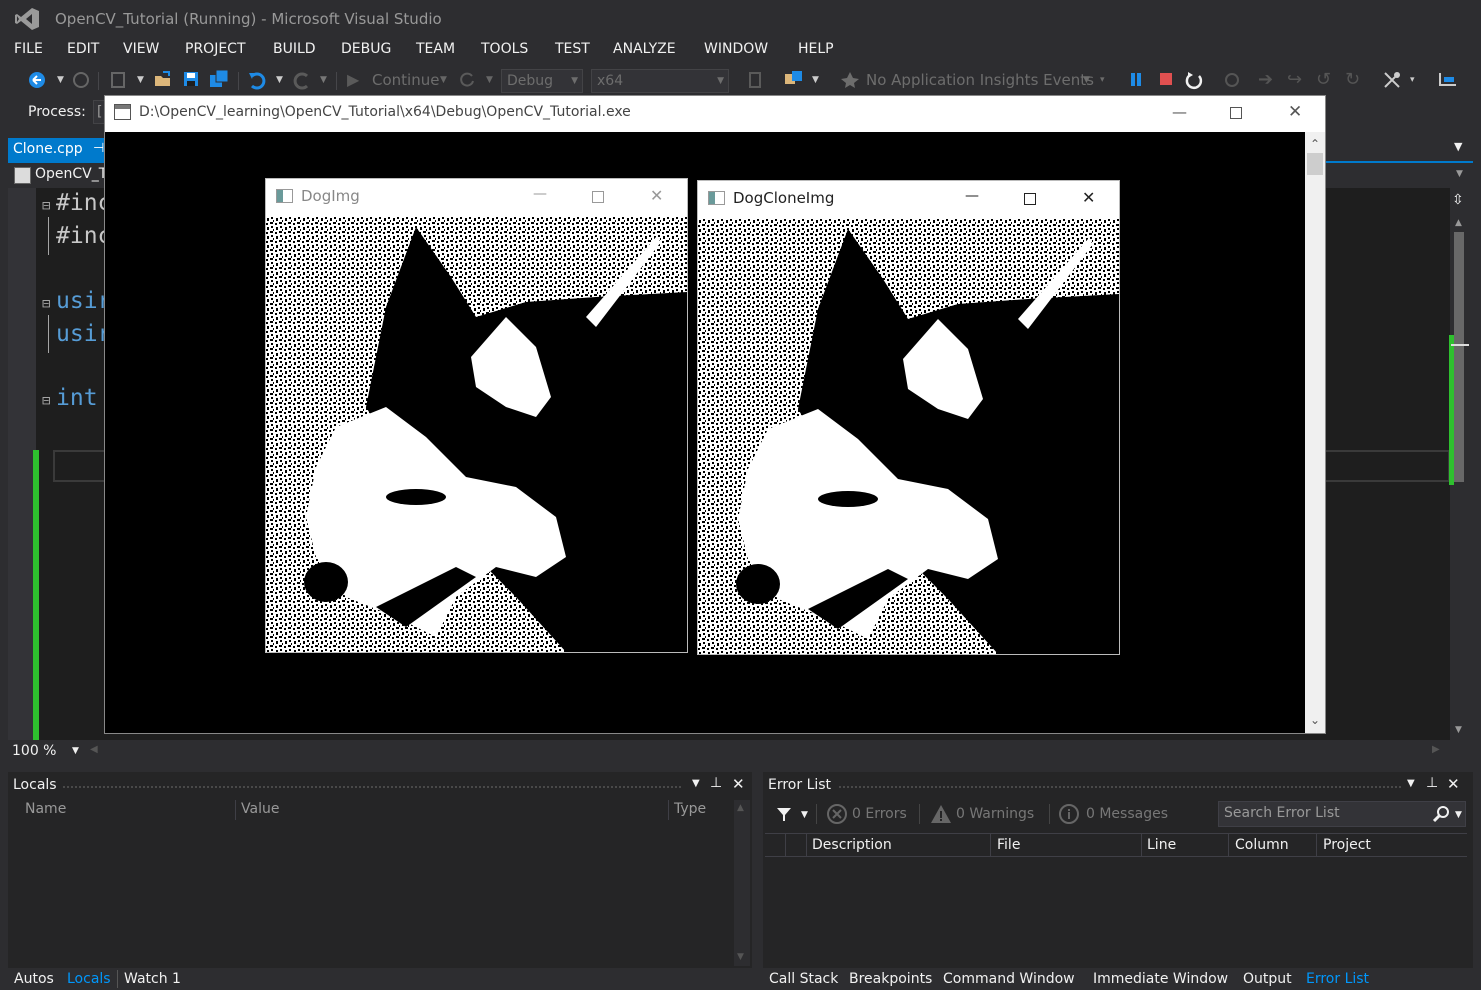 This screenshot has width=1481, height=990. Describe the element at coordinates (71, 174) in the screenshot. I see `project-scope-select: OpenCV_T` at that location.